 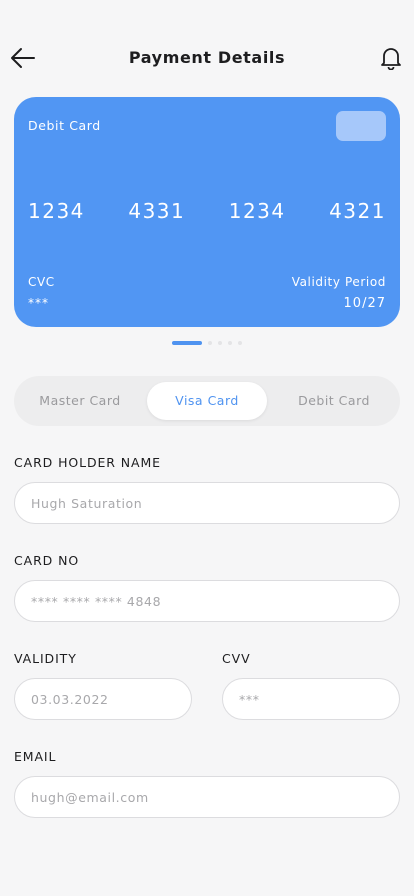 I want to click on notification-button, so click(x=391, y=58).